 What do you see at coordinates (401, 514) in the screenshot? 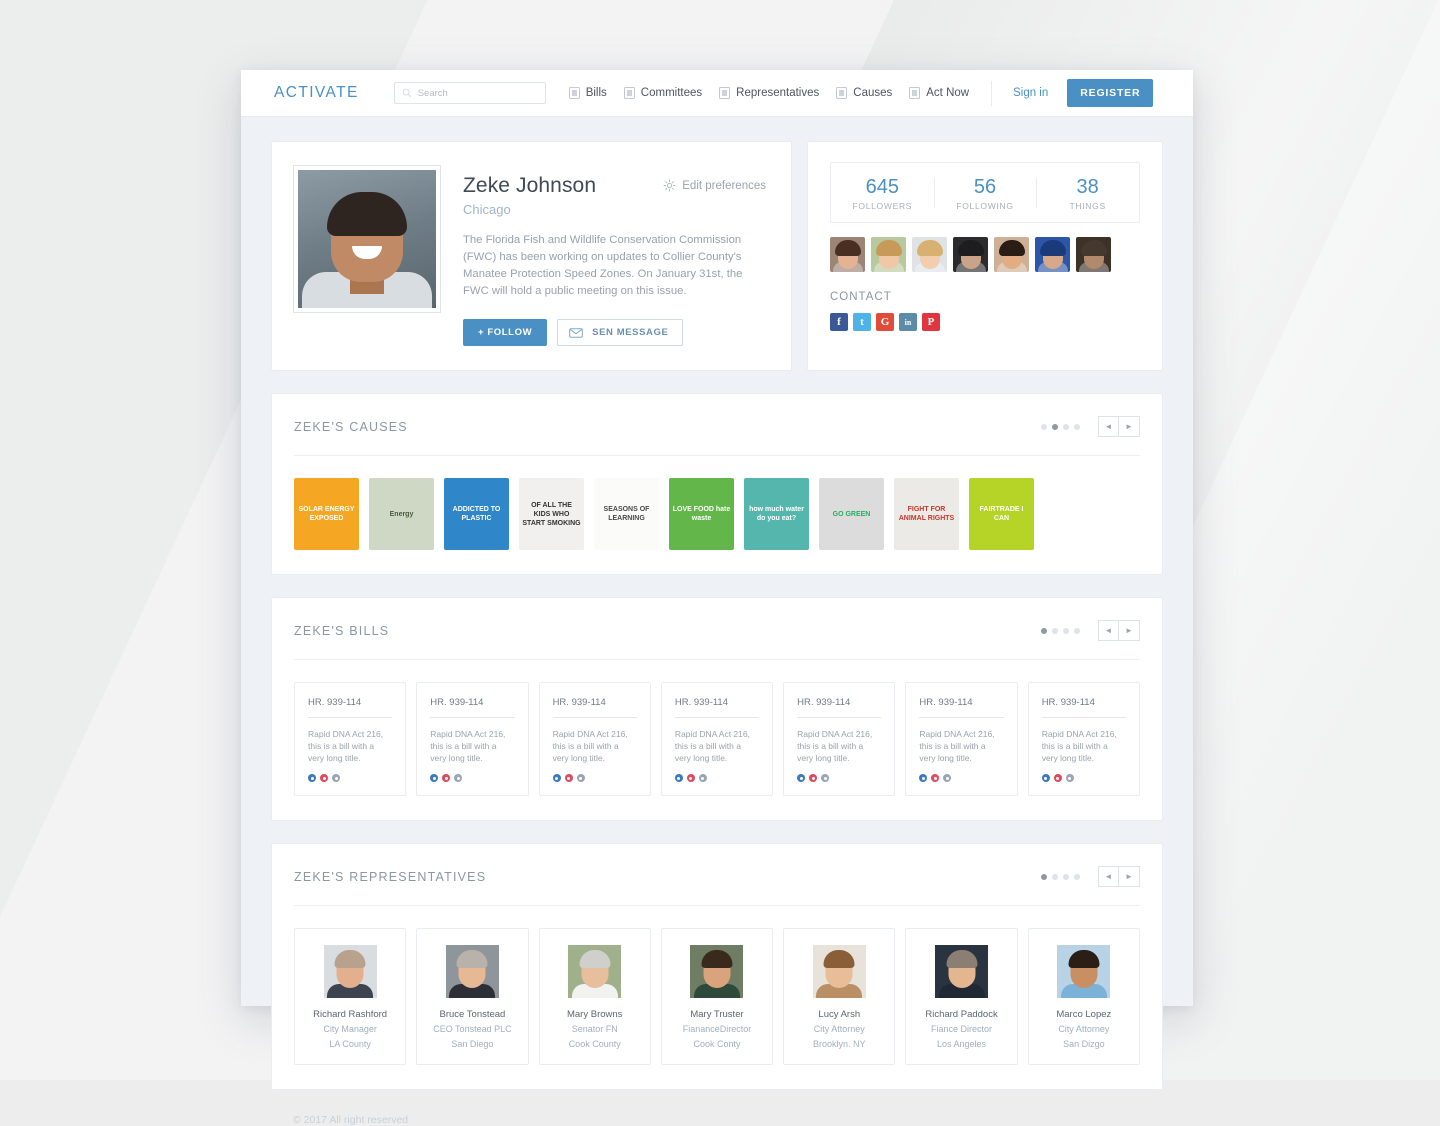
I see `cause-card: Energy` at bounding box center [401, 514].